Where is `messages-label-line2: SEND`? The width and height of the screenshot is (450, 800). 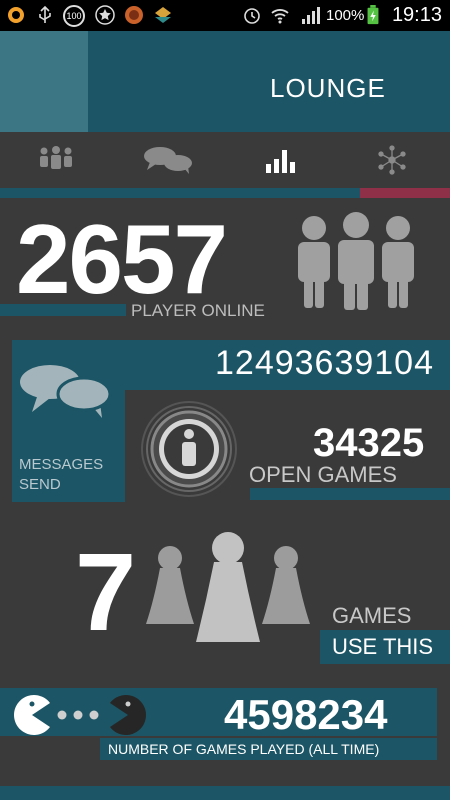 messages-label-line2: SEND is located at coordinates (40, 484).